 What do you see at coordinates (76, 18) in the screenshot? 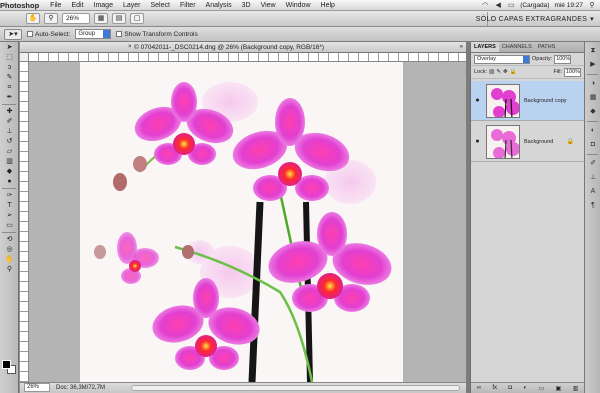
I see `zoom-level-select: 26%` at bounding box center [76, 18].